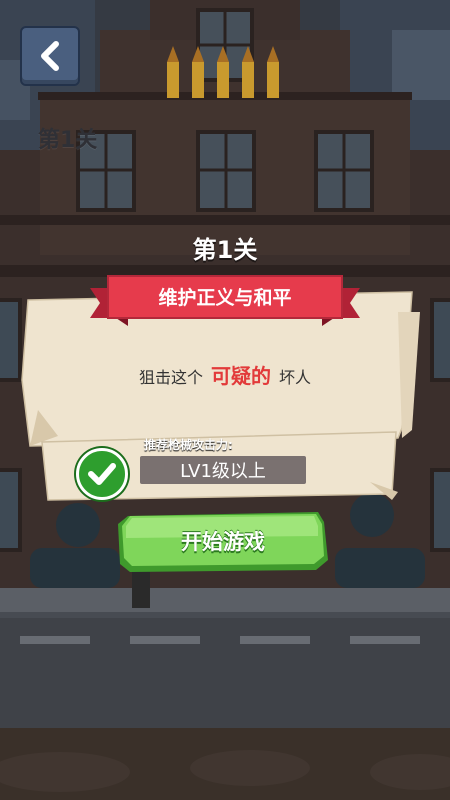 This screenshot has height=800, width=450. Describe the element at coordinates (225, 298) in the screenshot. I see `mission-banner-text: 维护正义与和平` at that location.